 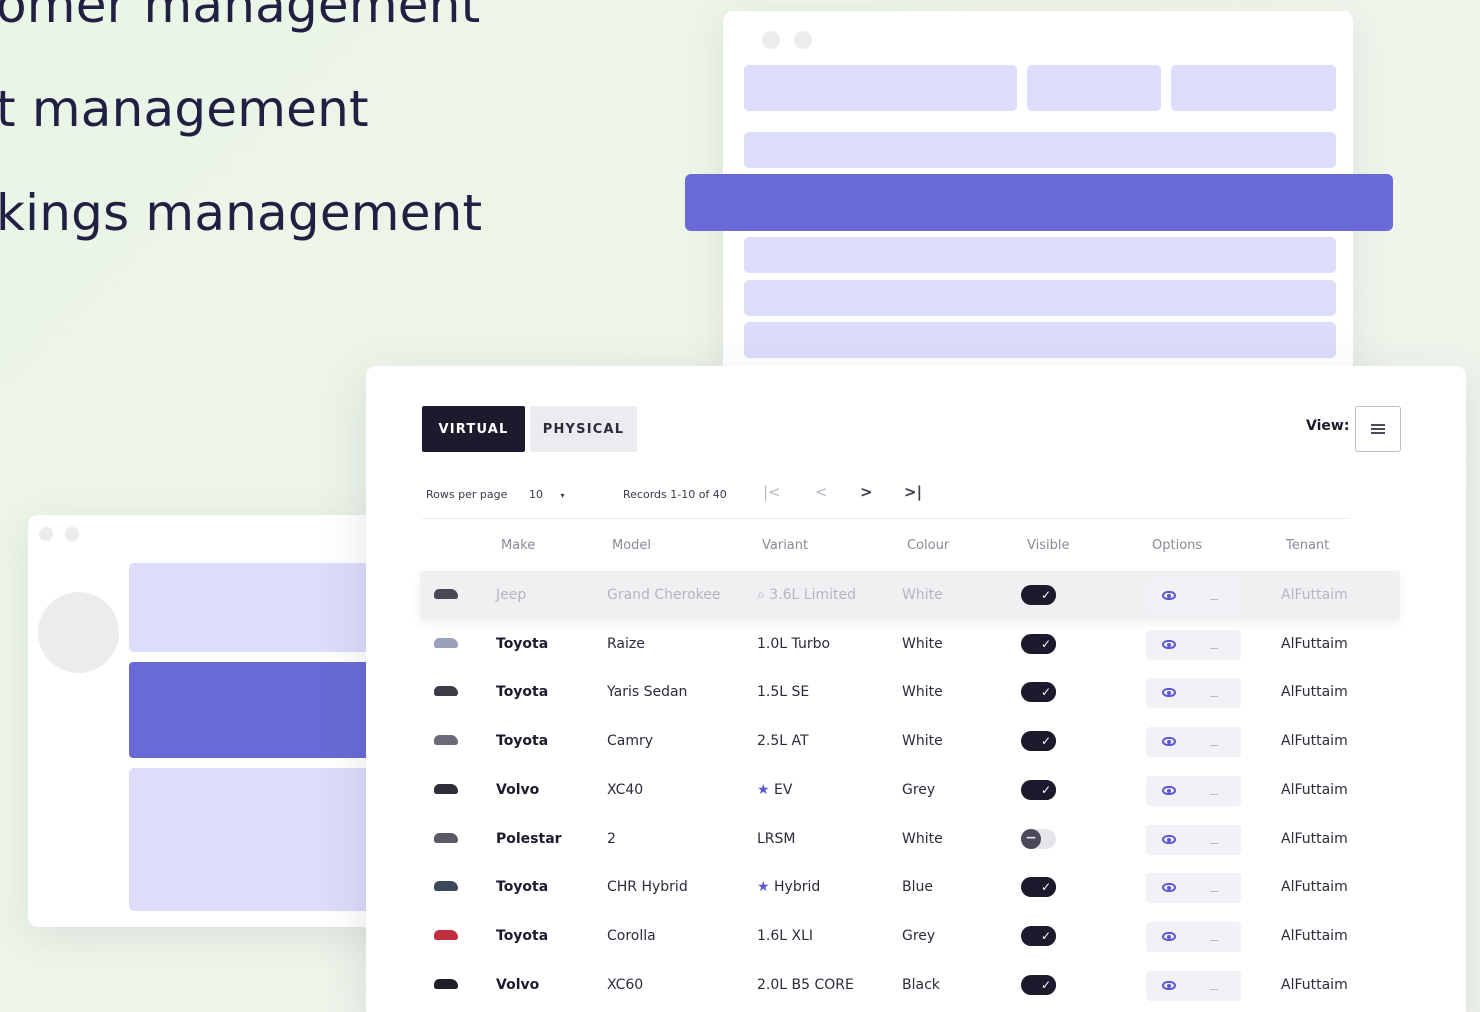 I want to click on column-header-options: Options, so click(x=1177, y=545).